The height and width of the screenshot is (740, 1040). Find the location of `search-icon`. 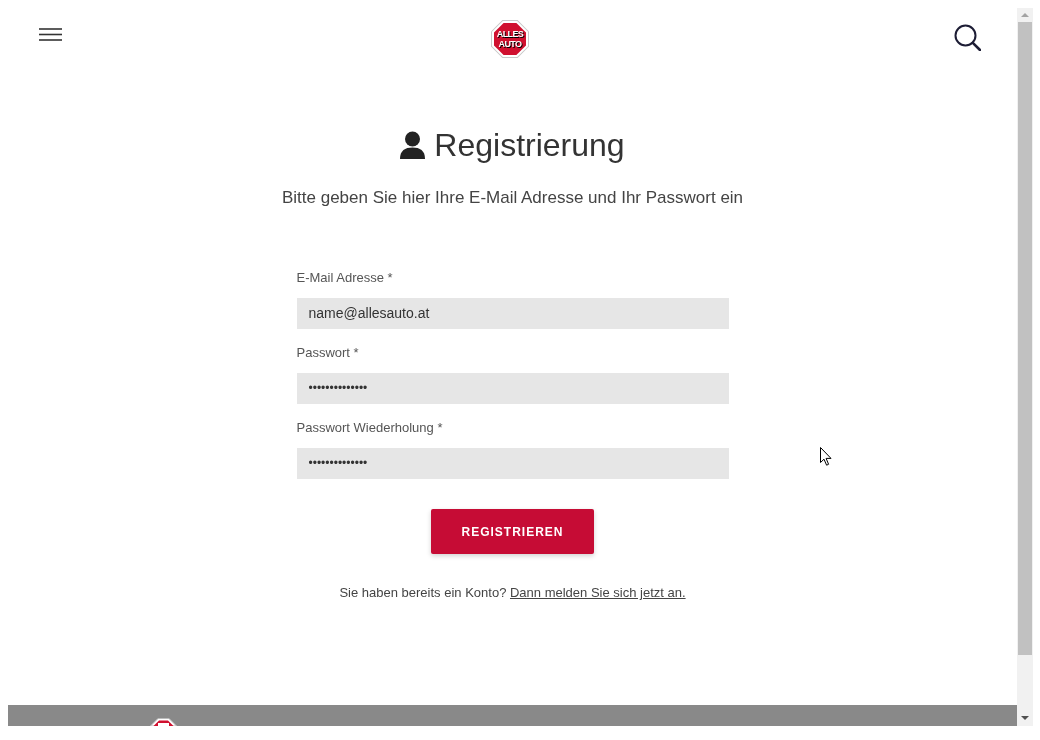

search-icon is located at coordinates (967, 37).